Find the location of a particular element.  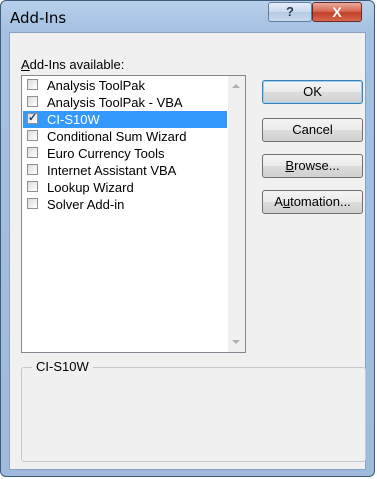

help-button: ? is located at coordinates (290, 12).